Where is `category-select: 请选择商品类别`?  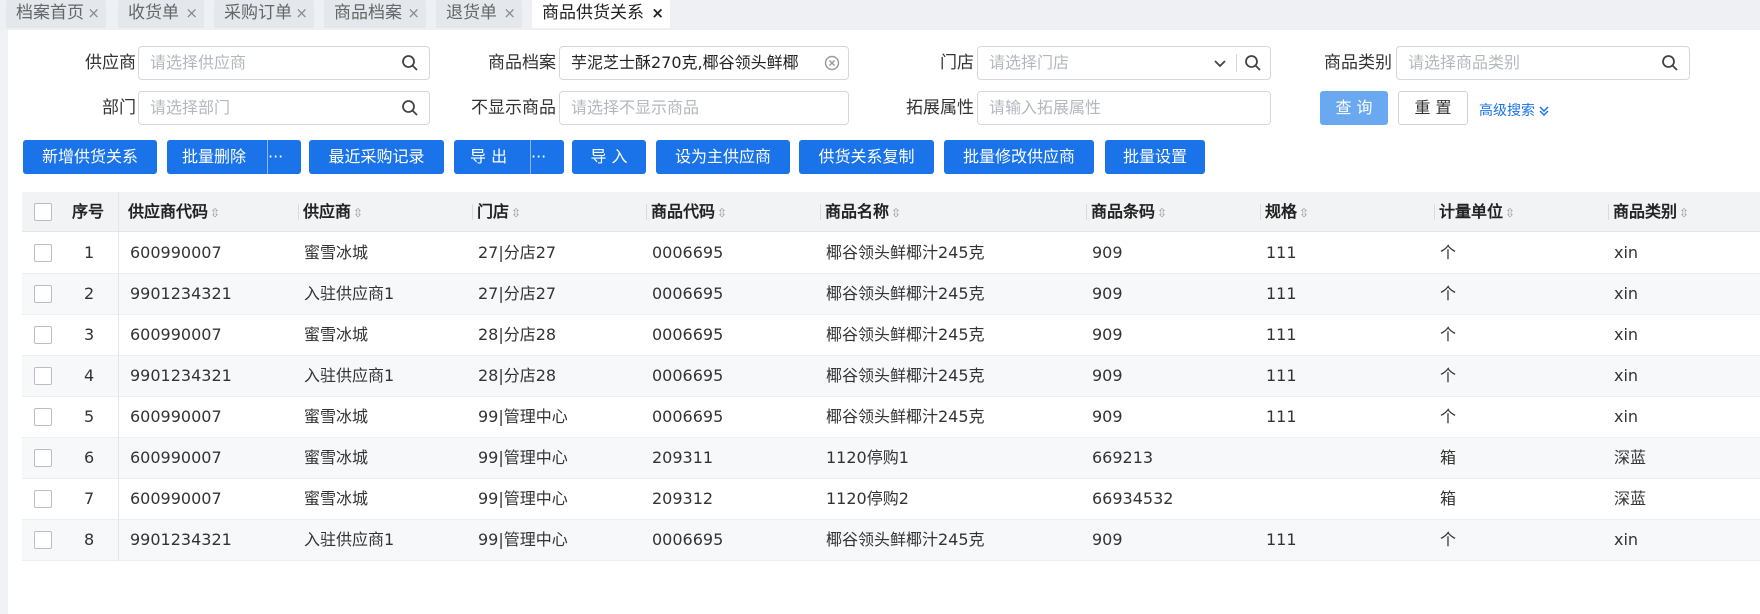
category-select: 请选择商品类别 is located at coordinates (1543, 63).